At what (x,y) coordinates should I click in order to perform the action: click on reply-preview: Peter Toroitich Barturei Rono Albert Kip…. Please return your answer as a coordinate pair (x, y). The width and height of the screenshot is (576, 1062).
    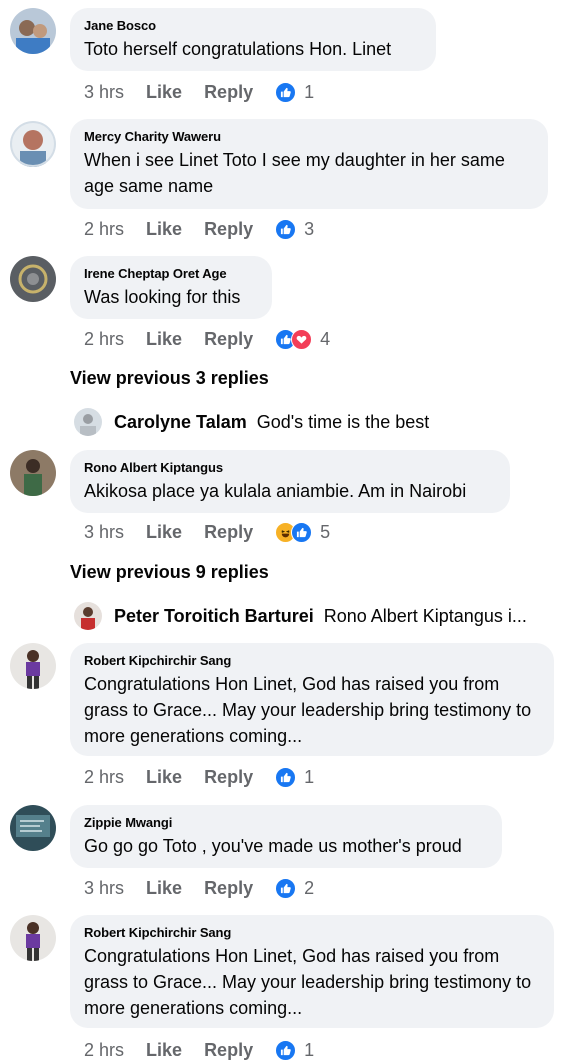
    Looking at the image, I should click on (314, 616).